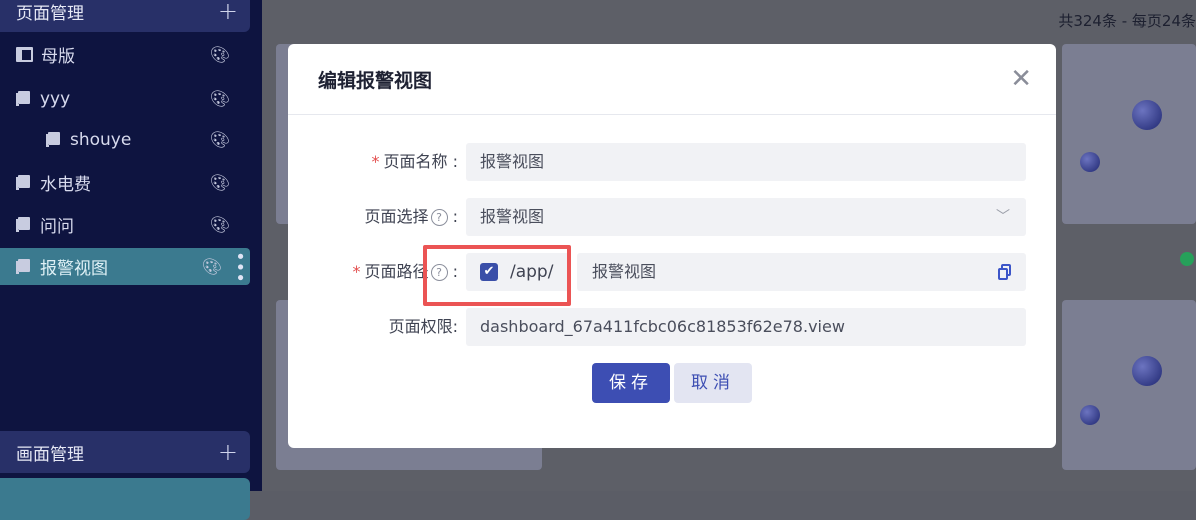 The image size is (1196, 520). What do you see at coordinates (1021, 79) in the screenshot?
I see `close-icon: ✕` at bounding box center [1021, 79].